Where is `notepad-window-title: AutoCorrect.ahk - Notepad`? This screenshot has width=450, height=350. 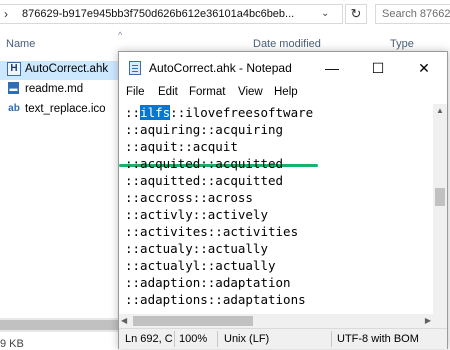
notepad-window-title: AutoCorrect.ahk - Notepad is located at coordinates (220, 68).